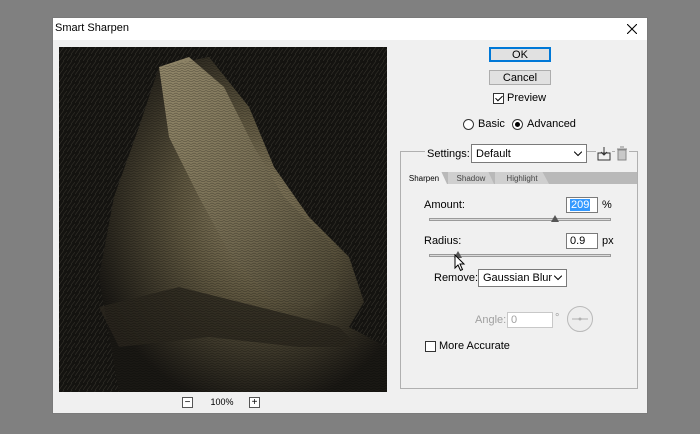 This screenshot has width=700, height=434. I want to click on angle-dial, so click(580, 319).